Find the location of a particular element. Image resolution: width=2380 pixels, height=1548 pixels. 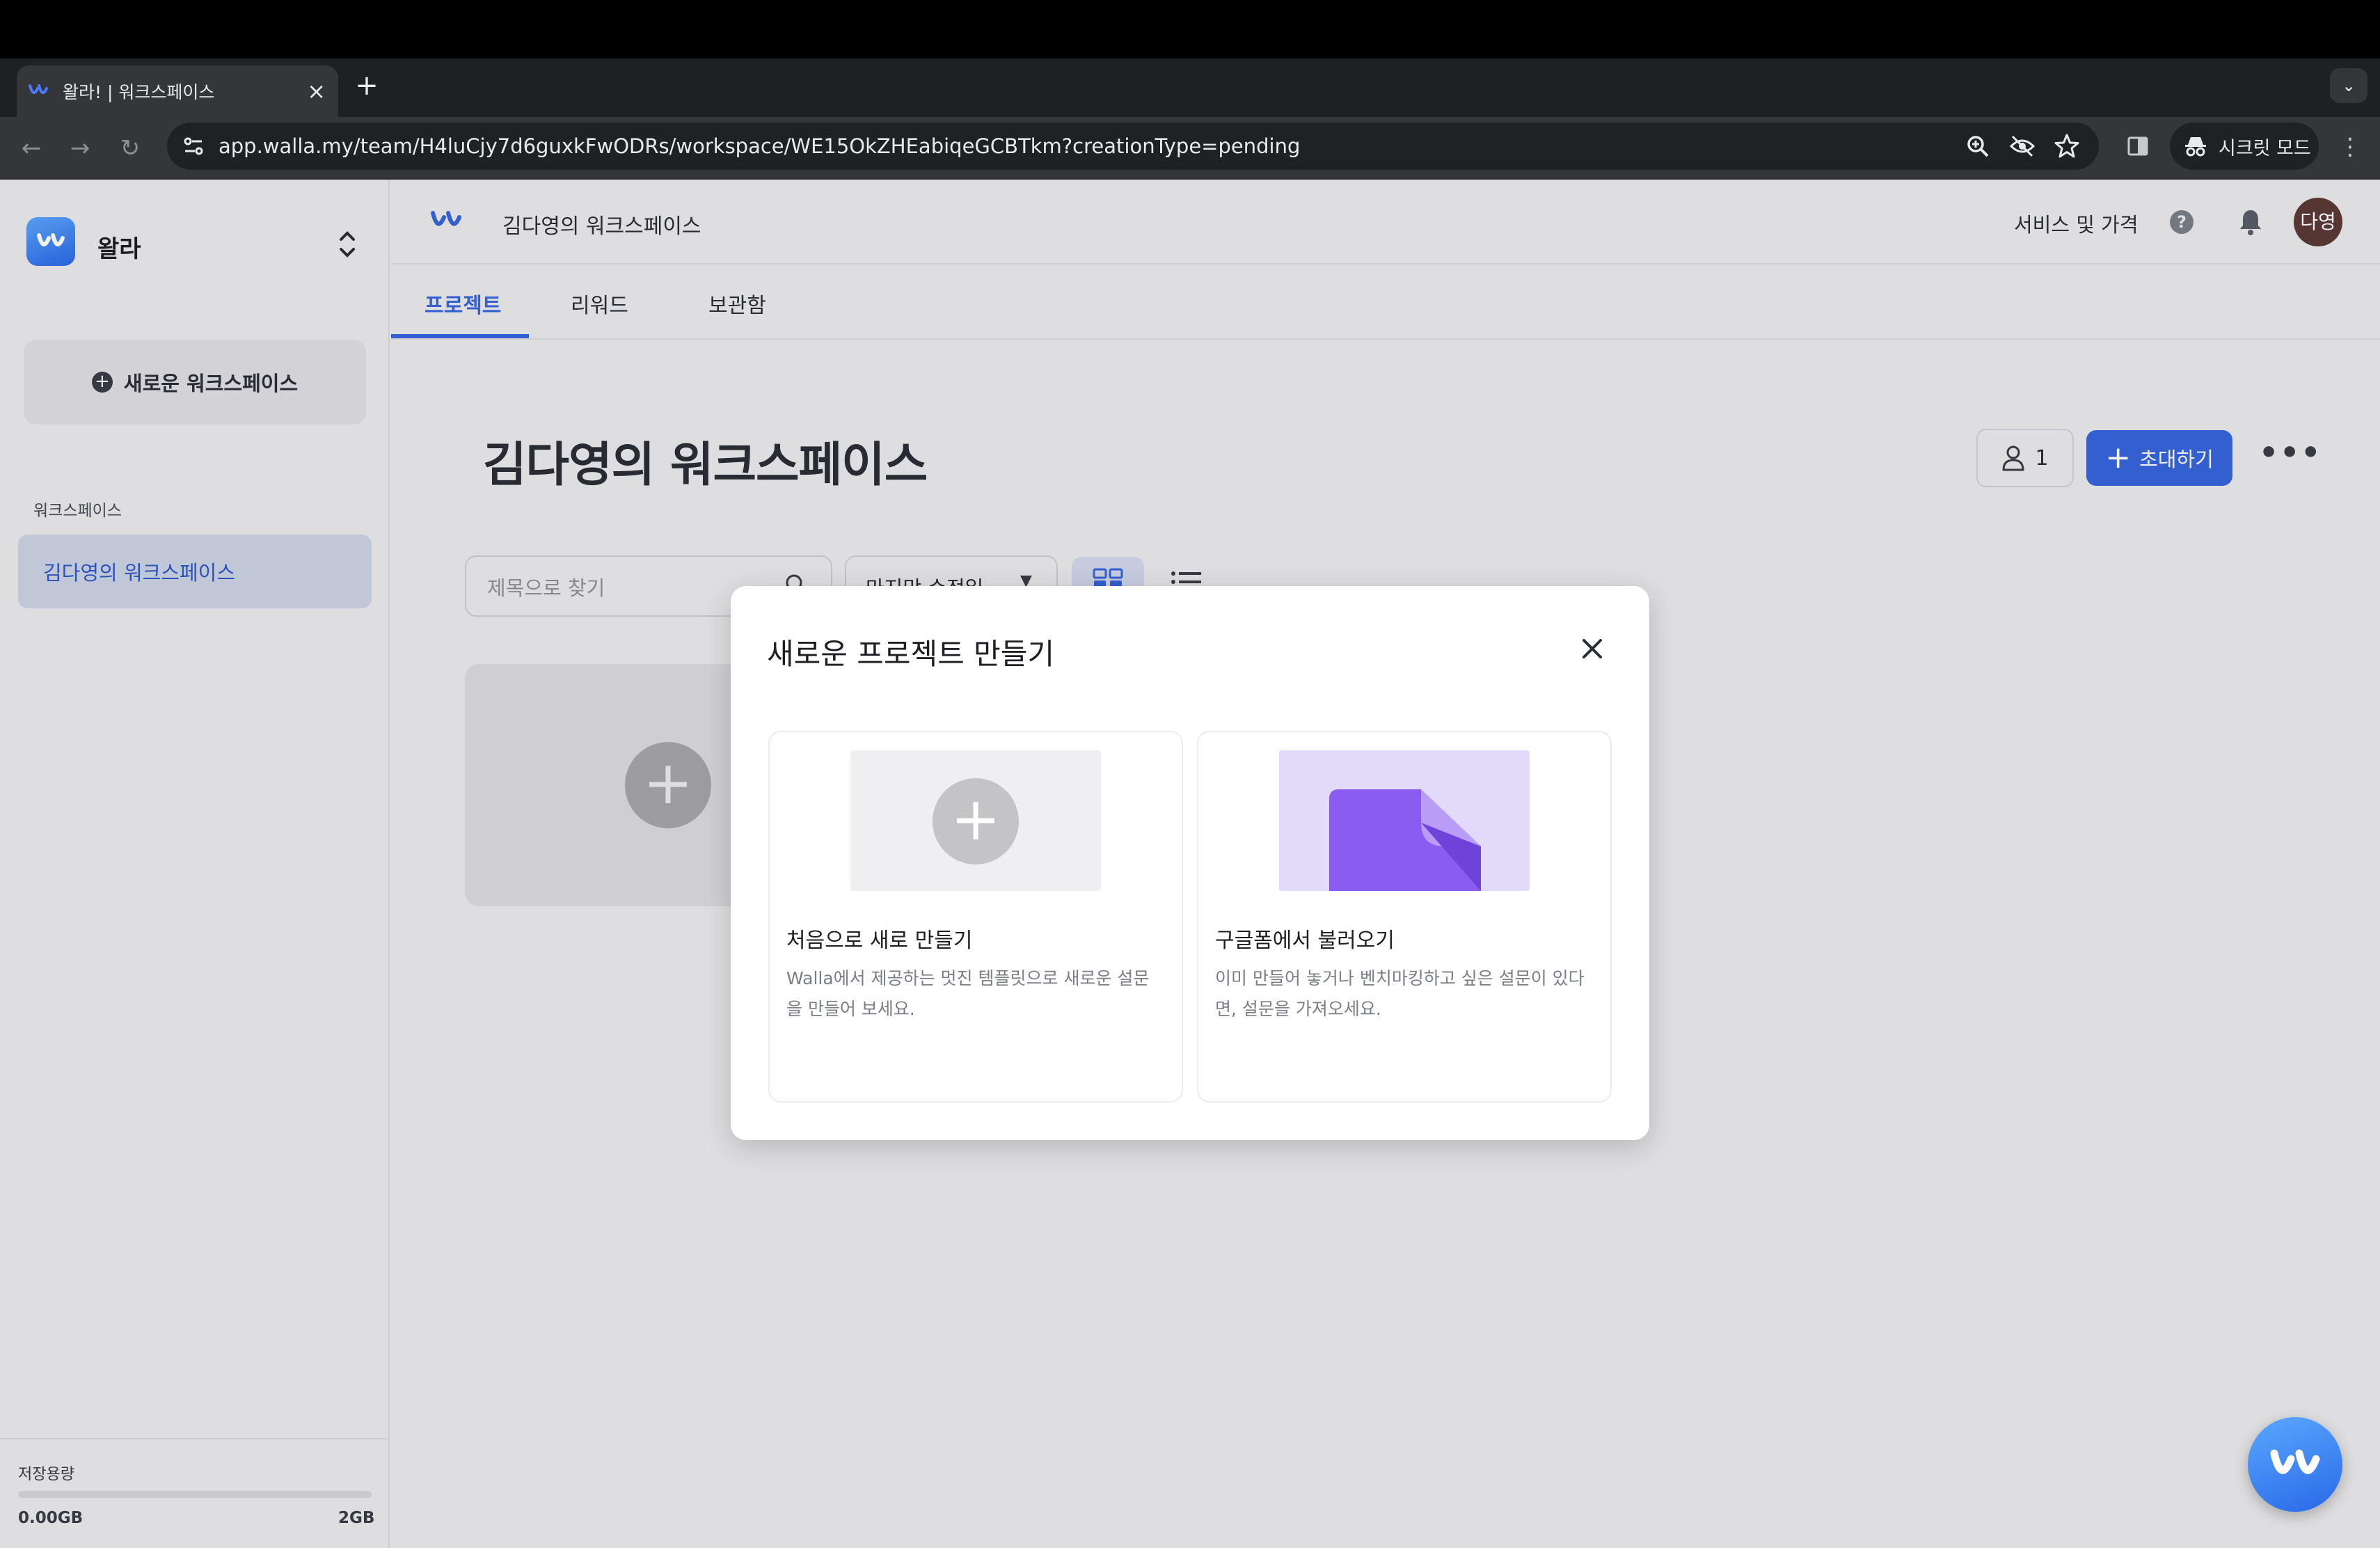

plus-icon: + is located at coordinates (976, 821).